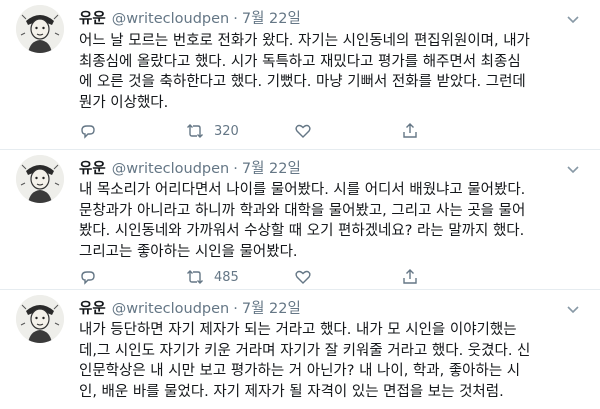  What do you see at coordinates (226, 131) in the screenshot?
I see `retweet-count: 320` at bounding box center [226, 131].